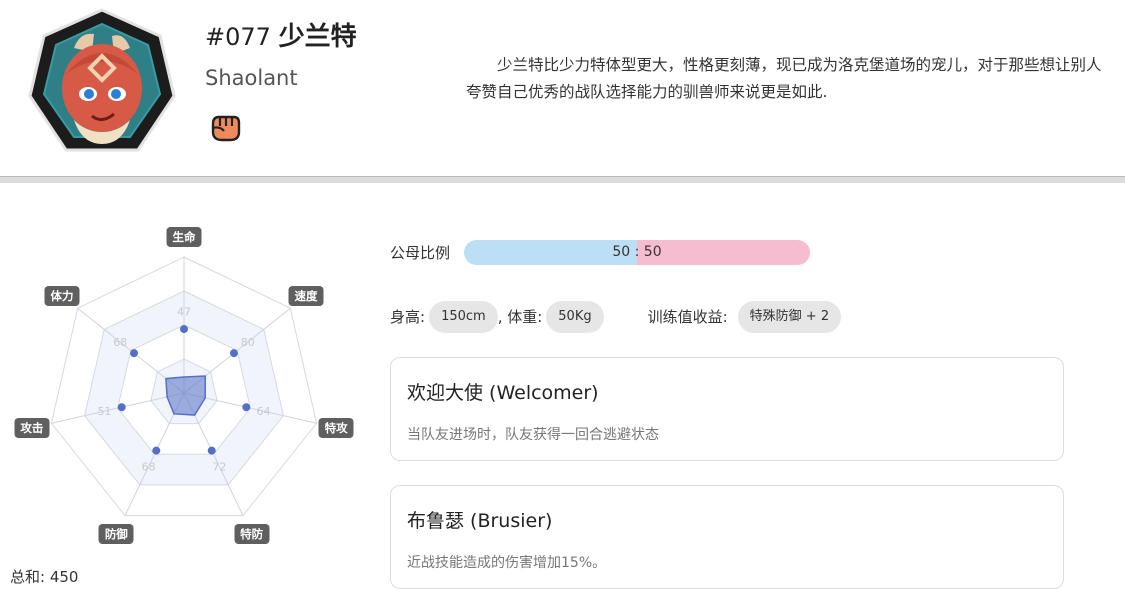 The height and width of the screenshot is (589, 1125). Describe the element at coordinates (616, 316) in the screenshot. I see `body-info-row: 身高: 150cm , 体重: 50Kg 训练值收益: 特殊防御 + 2` at that location.